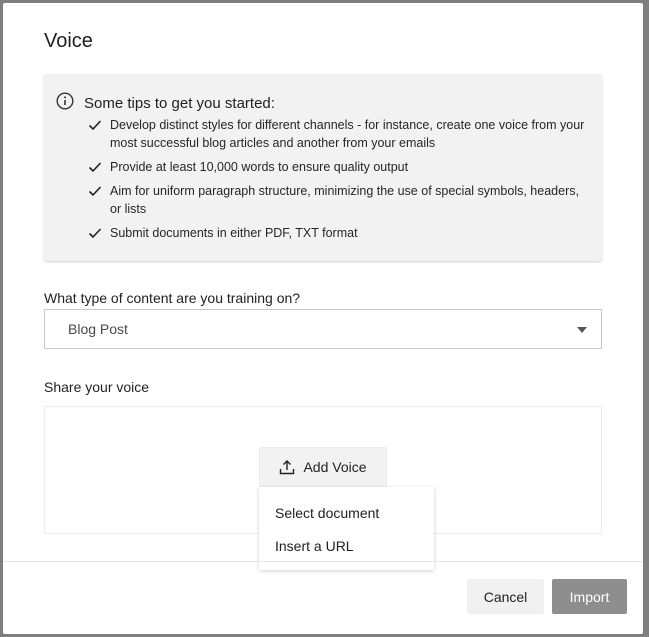 This screenshot has height=637, width=649. What do you see at coordinates (68, 41) in the screenshot?
I see `modal-title: Voice` at bounding box center [68, 41].